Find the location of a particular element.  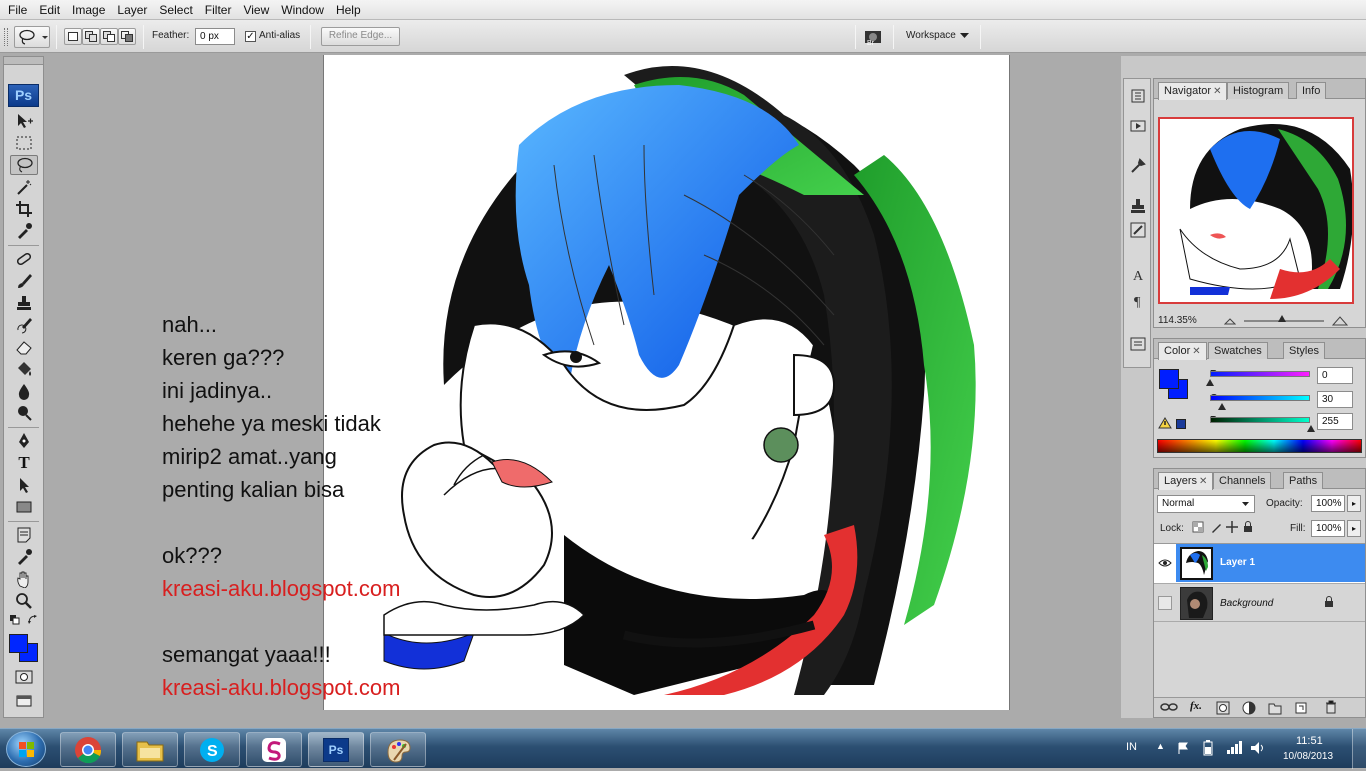

battery-icon is located at coordinates (1208, 748).